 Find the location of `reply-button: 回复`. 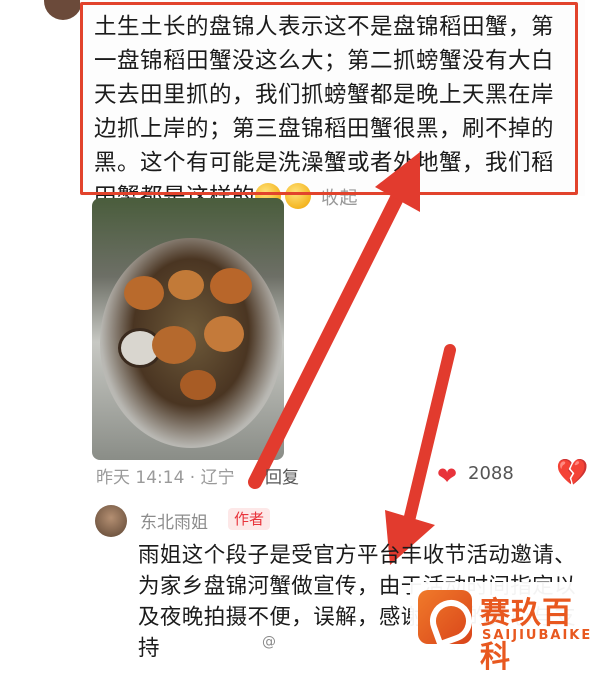

reply-button: 回复 is located at coordinates (282, 475).